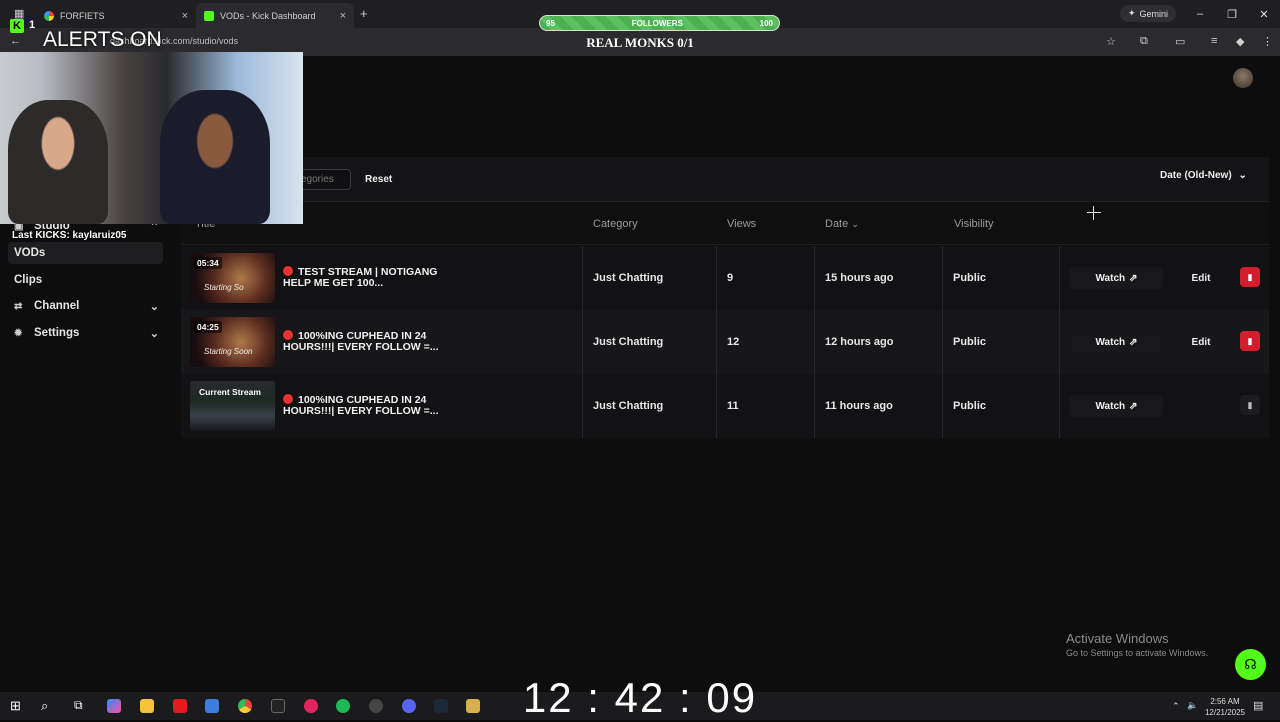 The height and width of the screenshot is (722, 1280). Describe the element at coordinates (1232, 14) in the screenshot. I see `restore-button: ❐` at that location.